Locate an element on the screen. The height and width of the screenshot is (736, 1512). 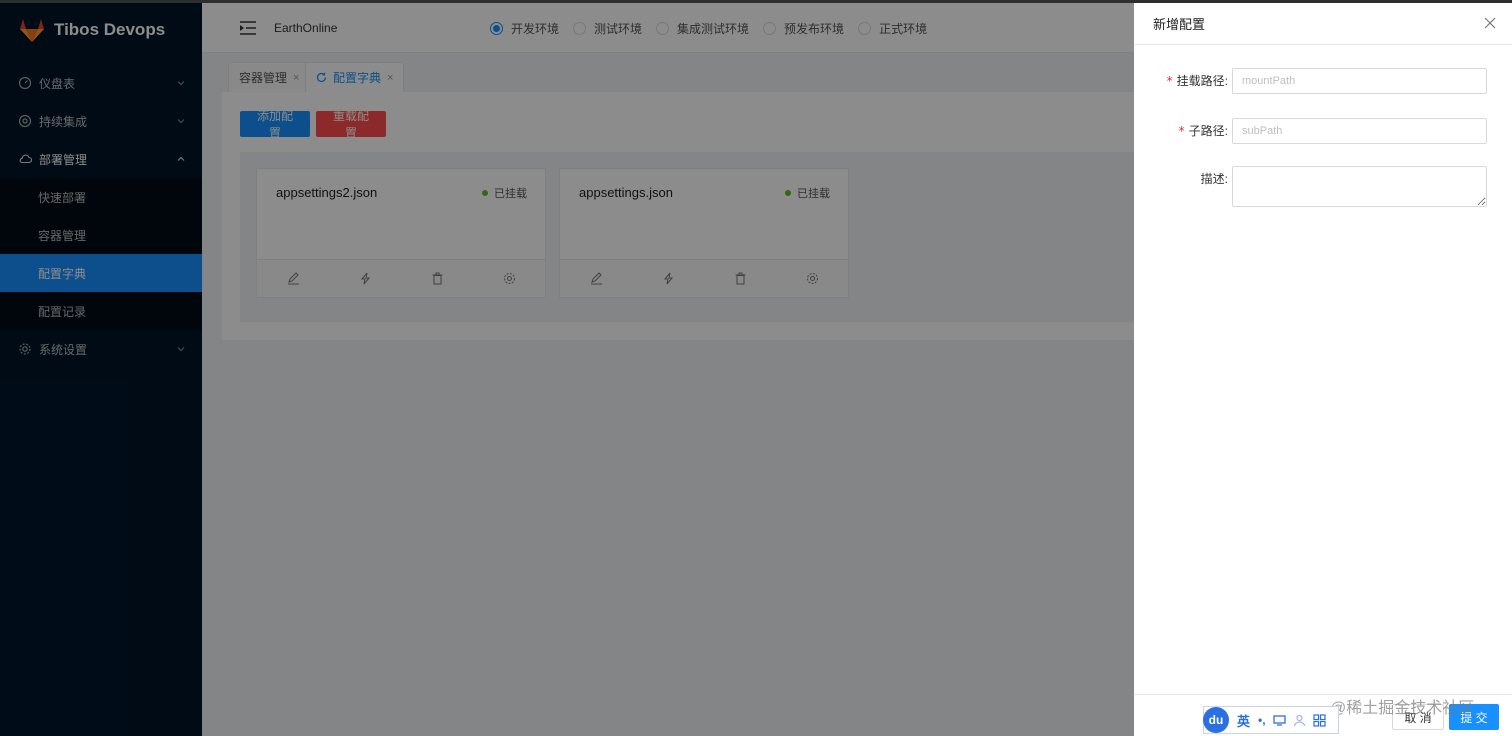
form-row-mount-path: * 挂载路径: is located at coordinates (1323, 81).